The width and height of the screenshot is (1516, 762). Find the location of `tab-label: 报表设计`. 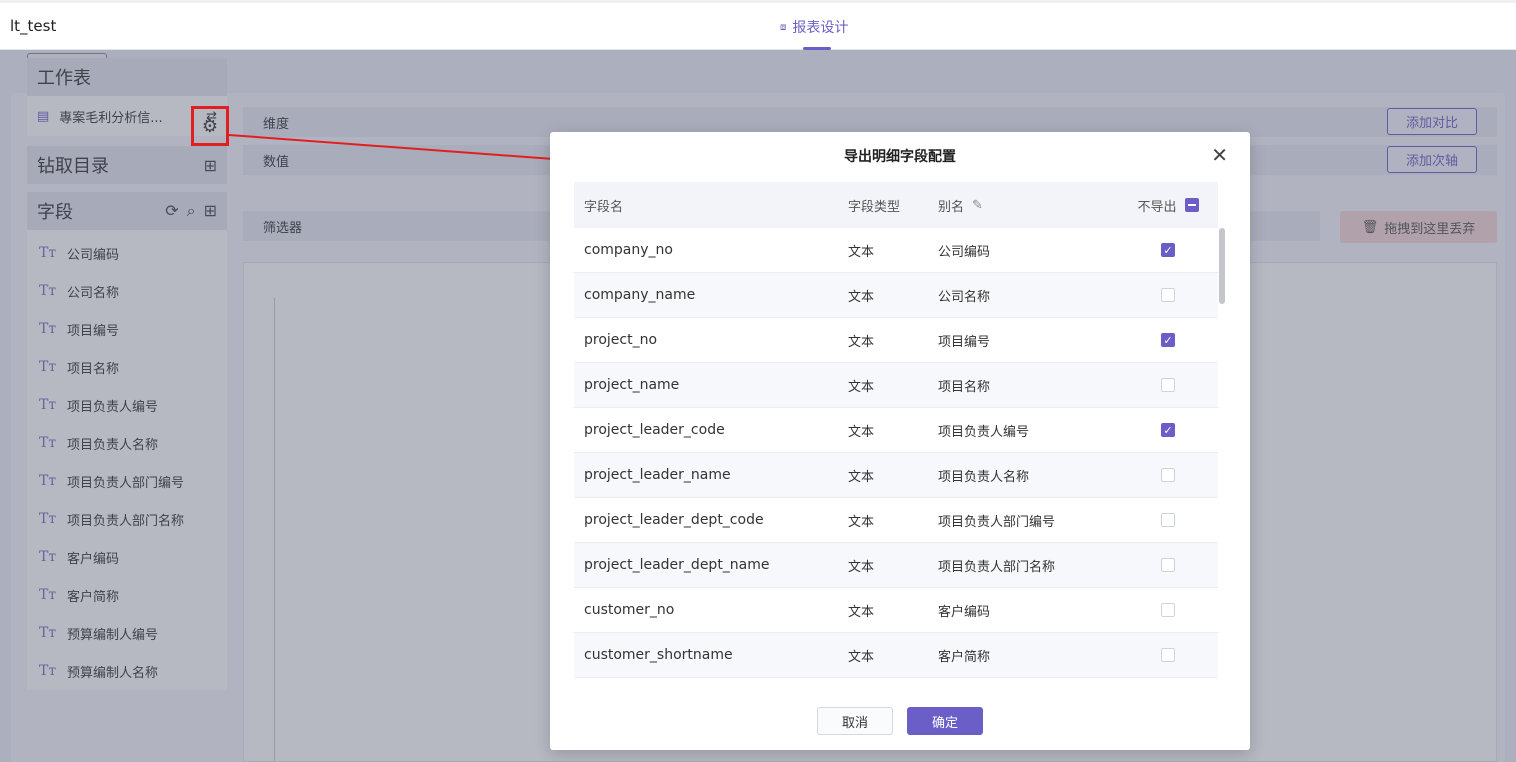

tab-label: 报表设计 is located at coordinates (820, 28).